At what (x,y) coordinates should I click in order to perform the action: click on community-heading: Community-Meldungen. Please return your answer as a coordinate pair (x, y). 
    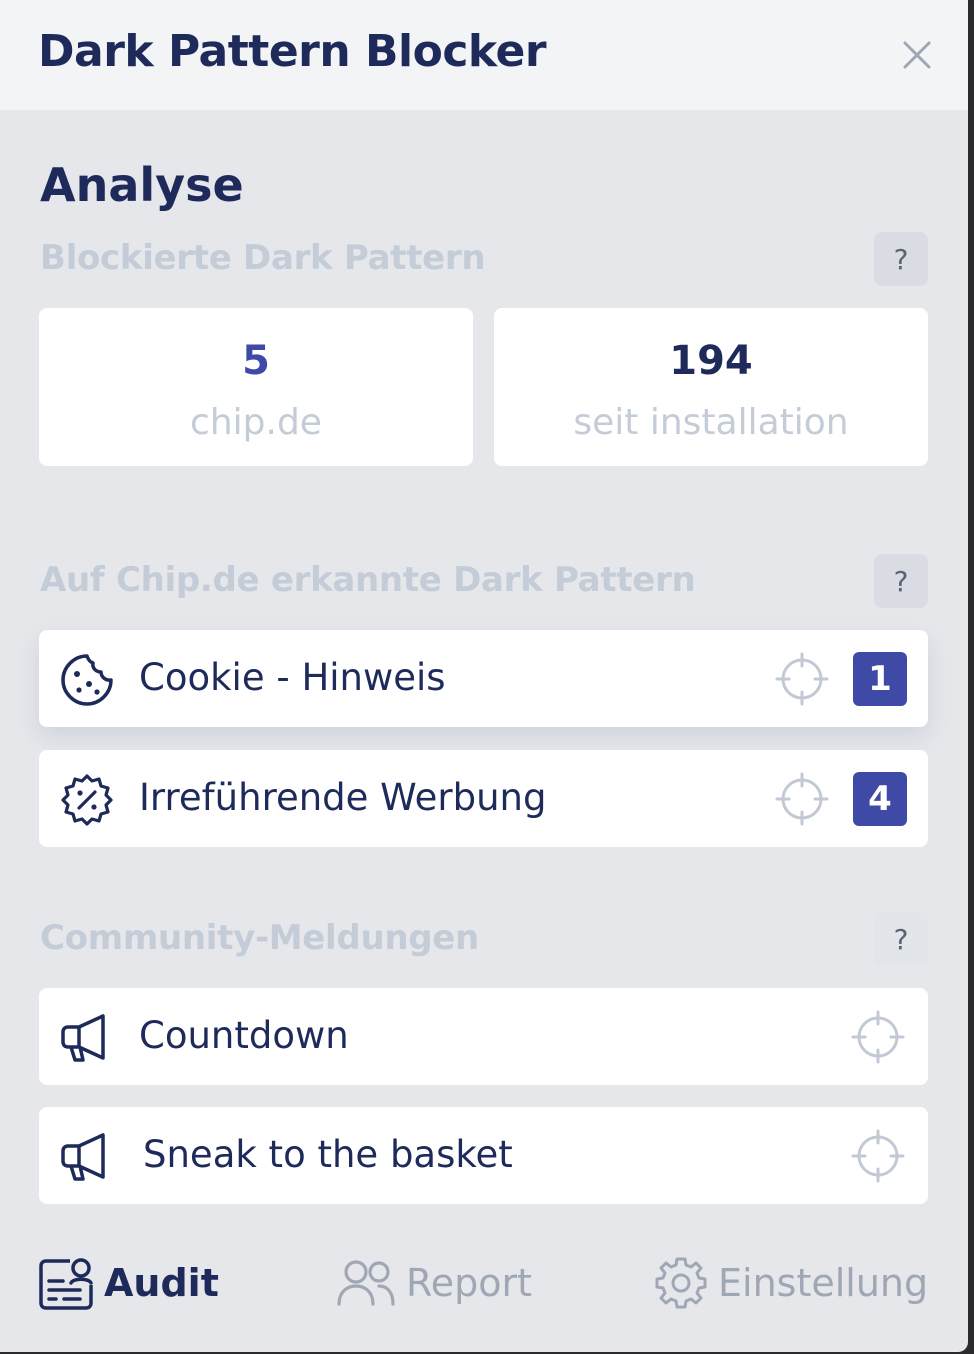
    Looking at the image, I should click on (259, 938).